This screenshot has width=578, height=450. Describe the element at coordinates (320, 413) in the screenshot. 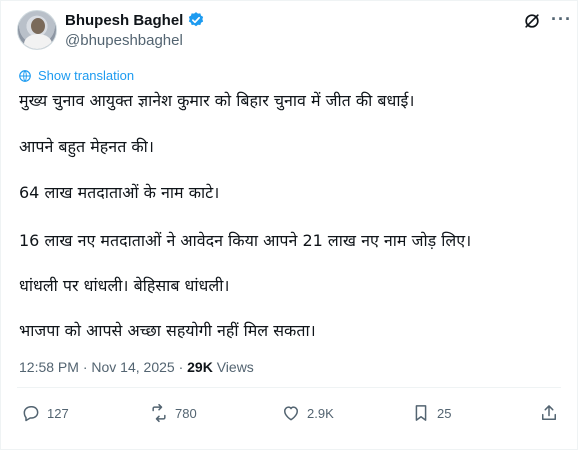

I see `like-count: 2.9K` at that location.